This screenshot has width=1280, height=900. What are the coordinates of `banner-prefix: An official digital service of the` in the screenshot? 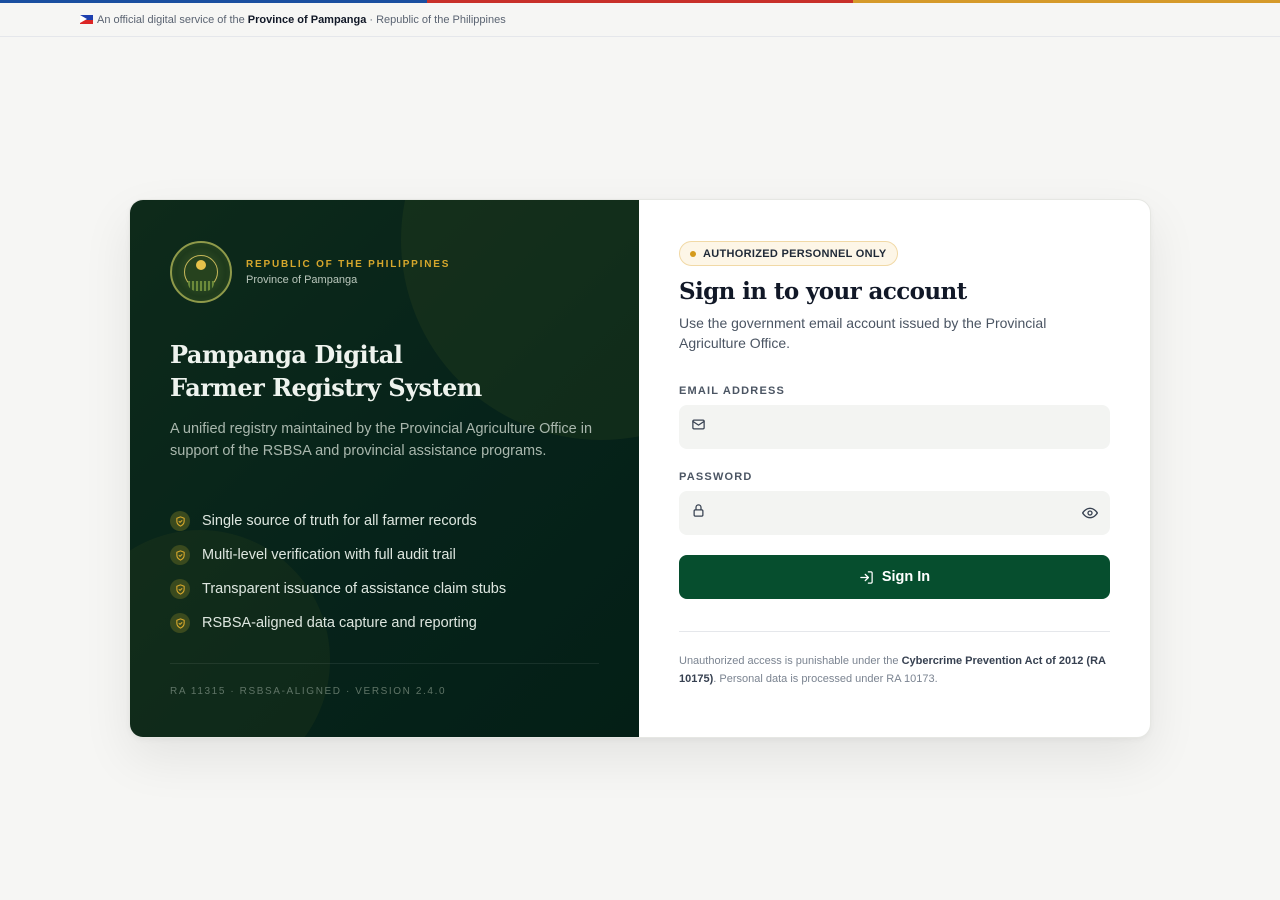 It's located at (171, 19).